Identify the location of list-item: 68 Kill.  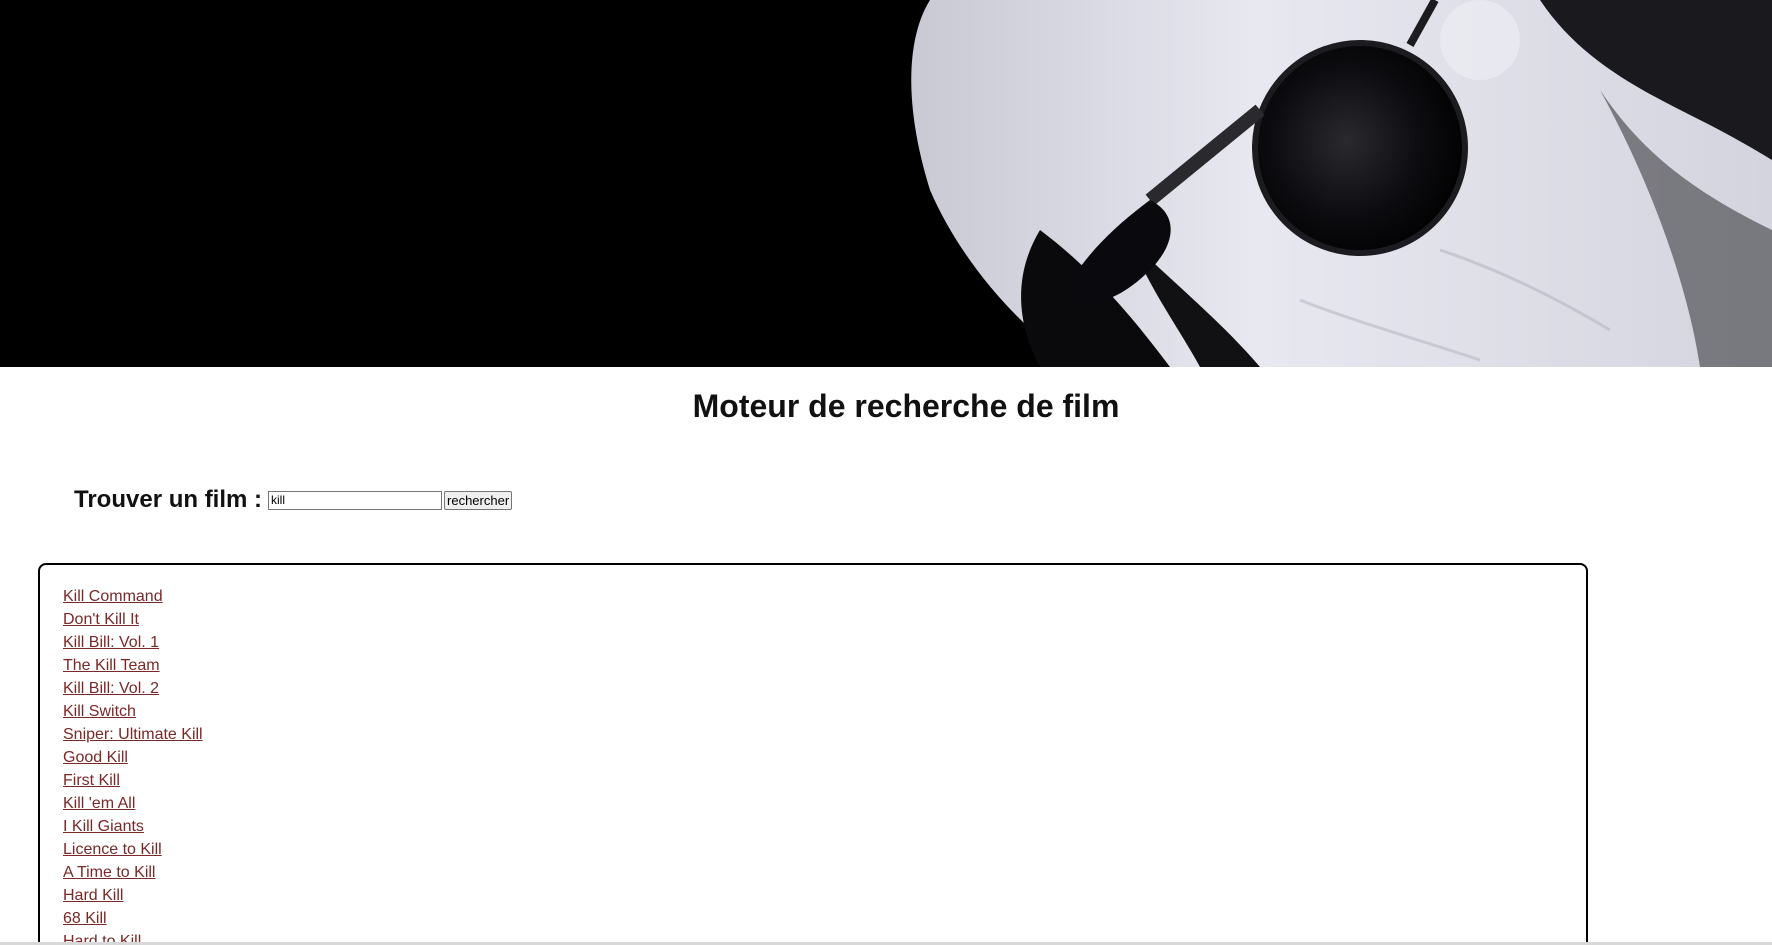
(824, 918).